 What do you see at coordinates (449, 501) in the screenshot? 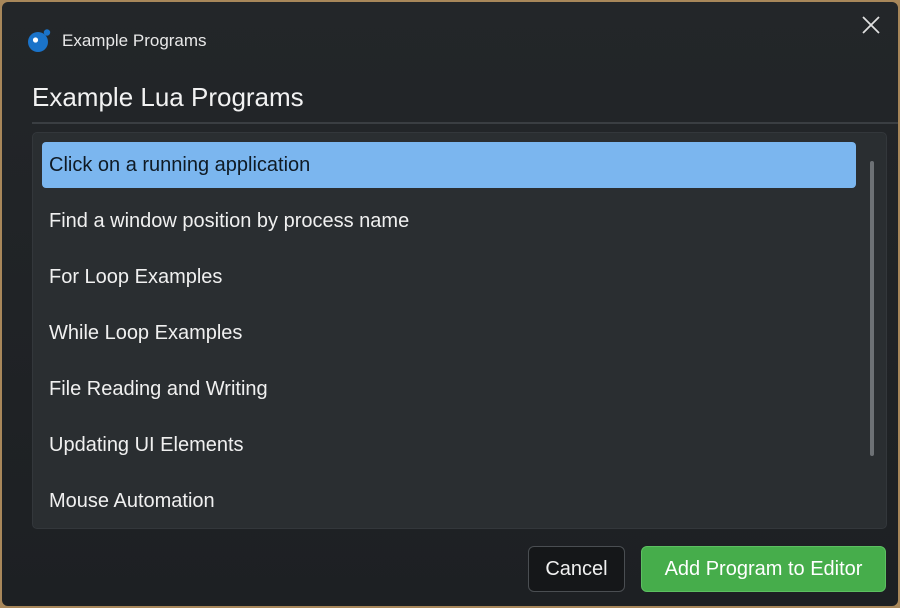
I see `list-item: Mouse Automation` at bounding box center [449, 501].